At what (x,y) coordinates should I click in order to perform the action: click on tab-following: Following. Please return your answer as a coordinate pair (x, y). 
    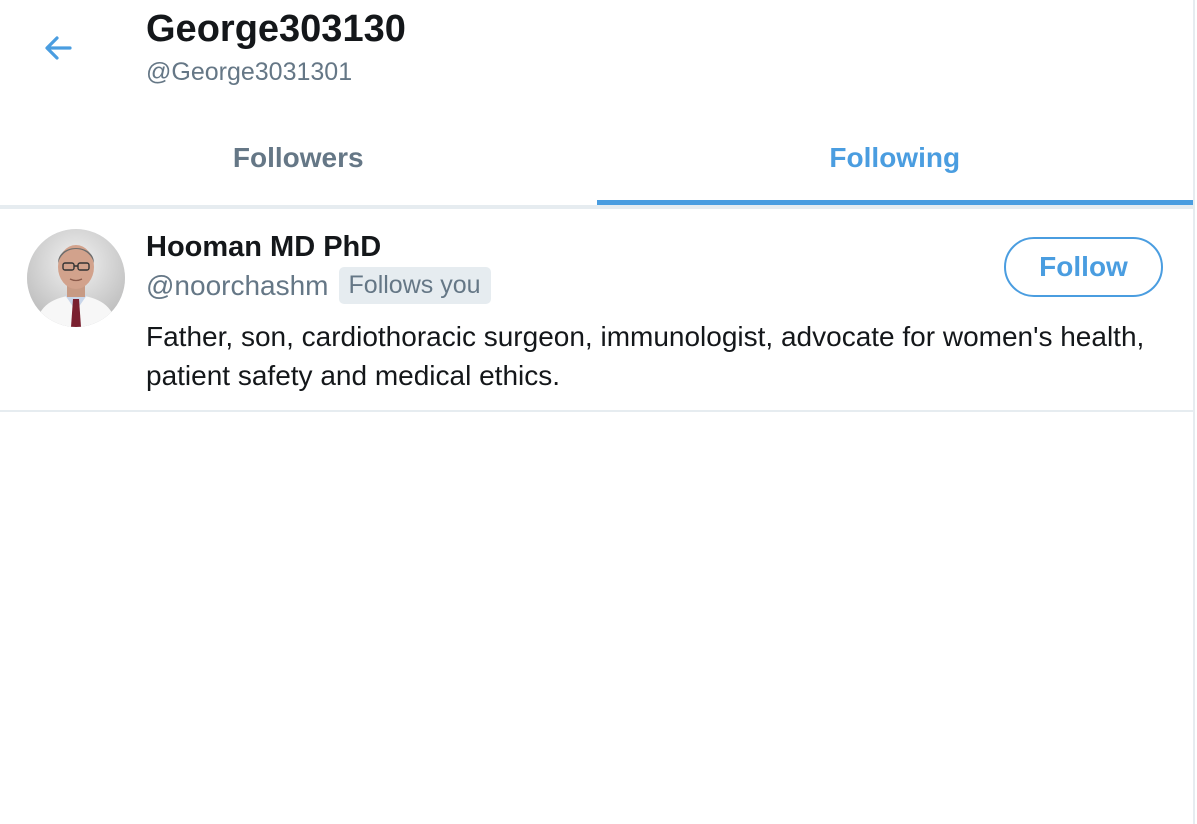
    Looking at the image, I should click on (894, 157).